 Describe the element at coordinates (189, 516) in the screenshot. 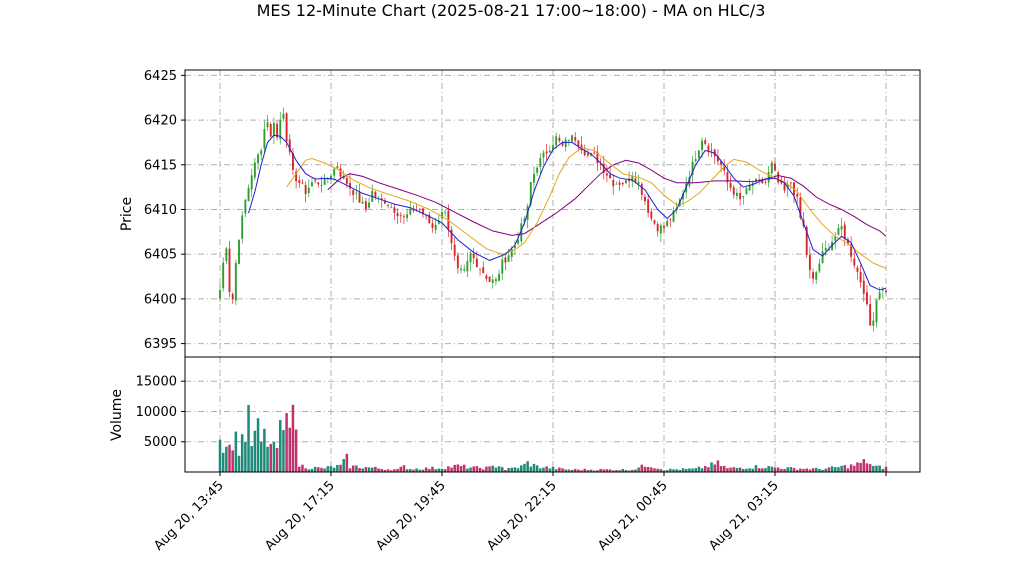

I see `x-tick-label: Aug 20, 13:45` at that location.